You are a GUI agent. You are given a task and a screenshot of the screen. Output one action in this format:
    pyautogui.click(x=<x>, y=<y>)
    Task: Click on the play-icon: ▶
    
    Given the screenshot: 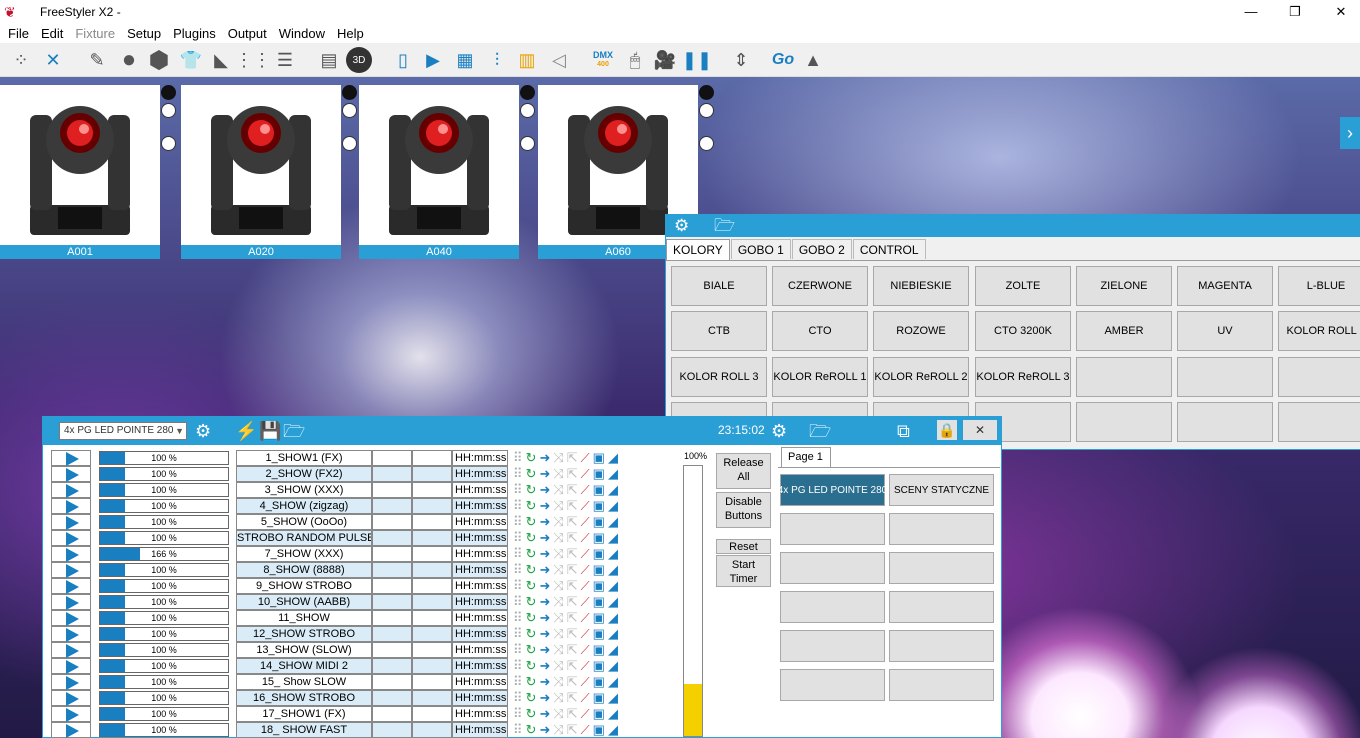 What is the action you would take?
    pyautogui.click(x=433, y=60)
    